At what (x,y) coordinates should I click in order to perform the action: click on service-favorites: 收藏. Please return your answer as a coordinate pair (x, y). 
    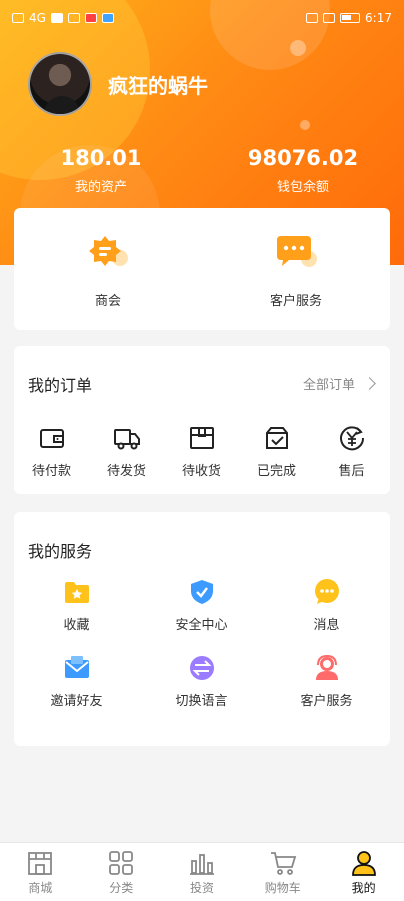
    Looking at the image, I should click on (76, 605).